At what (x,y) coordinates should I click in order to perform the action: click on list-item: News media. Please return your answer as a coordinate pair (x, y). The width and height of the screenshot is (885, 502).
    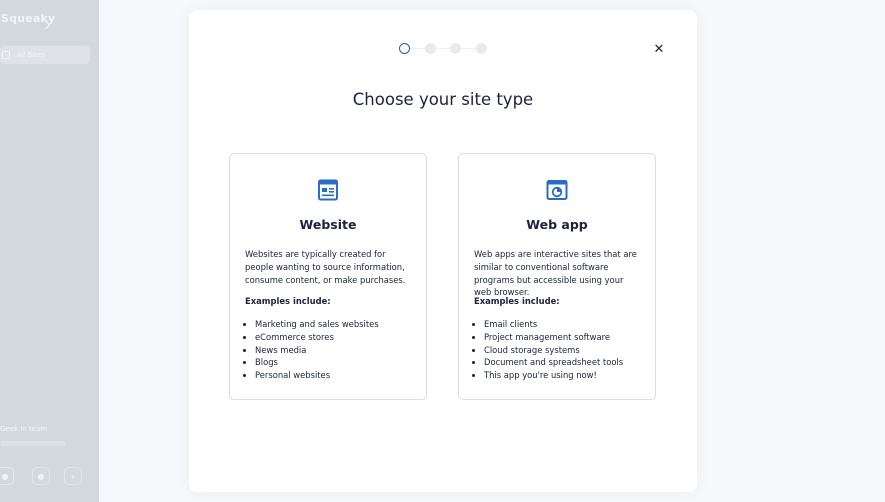
    Looking at the image, I should click on (317, 350).